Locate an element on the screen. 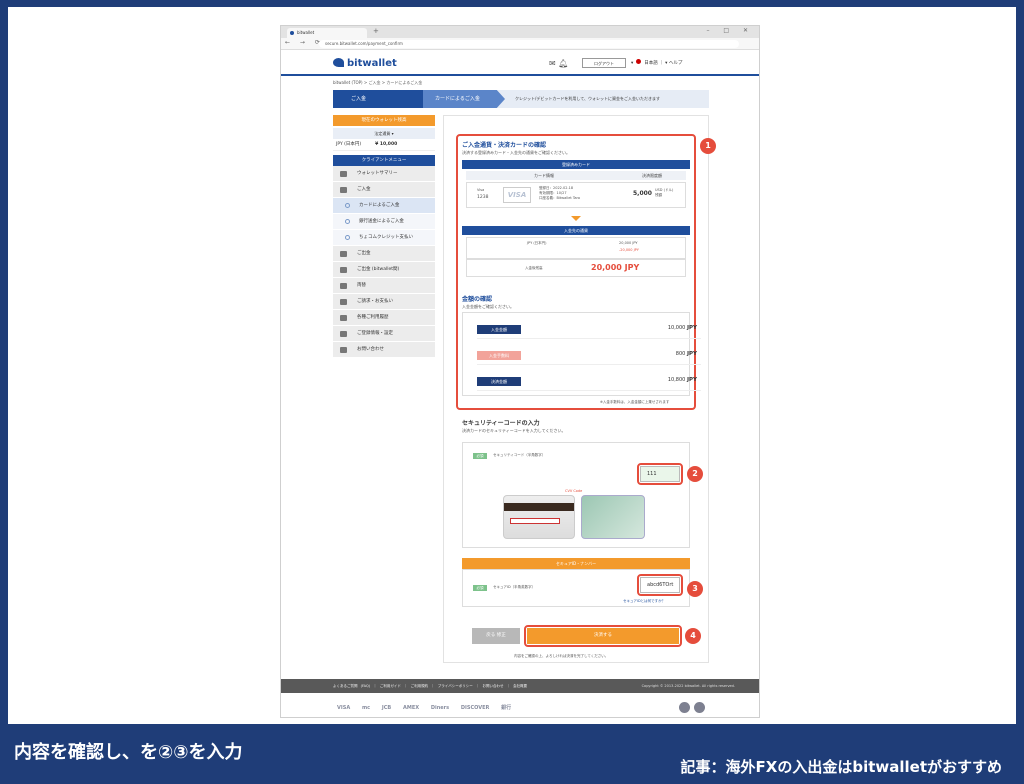  amount-row: 決済金額 10,800 JPY is located at coordinates (589, 381).